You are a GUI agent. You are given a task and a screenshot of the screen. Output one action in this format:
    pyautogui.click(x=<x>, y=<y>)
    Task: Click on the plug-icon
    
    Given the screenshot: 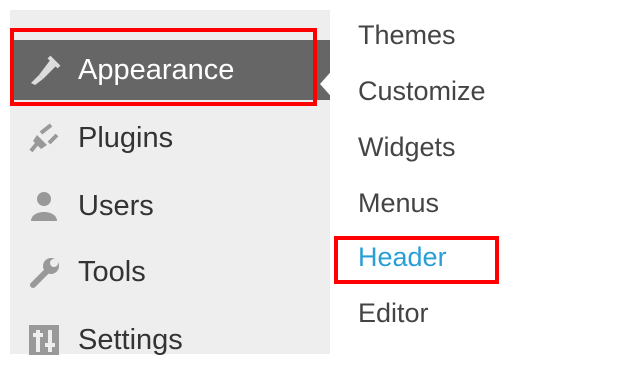 What is the action you would take?
    pyautogui.click(x=44, y=138)
    